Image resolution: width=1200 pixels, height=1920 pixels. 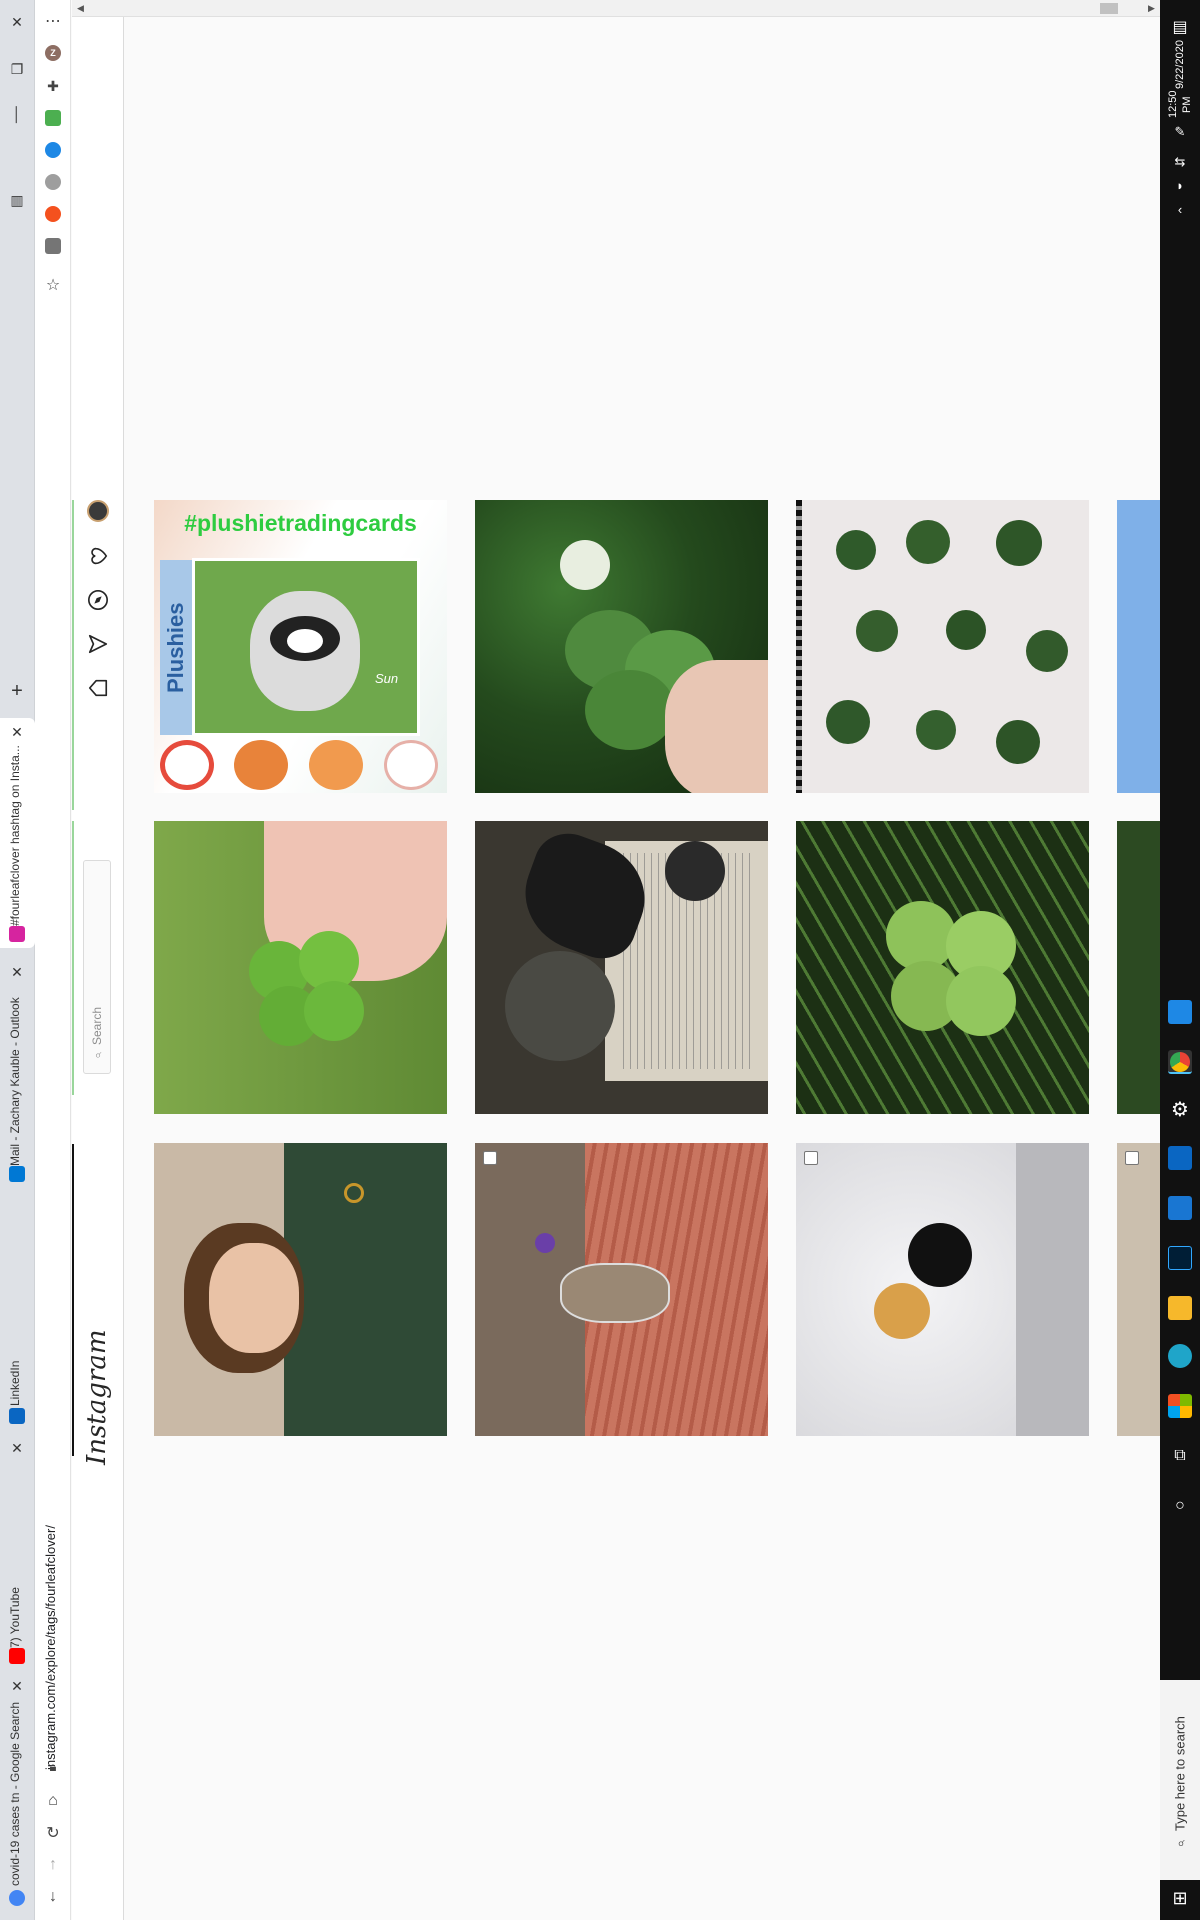 What do you see at coordinates (53, 214) in the screenshot?
I see `extension-orange-icon` at bounding box center [53, 214].